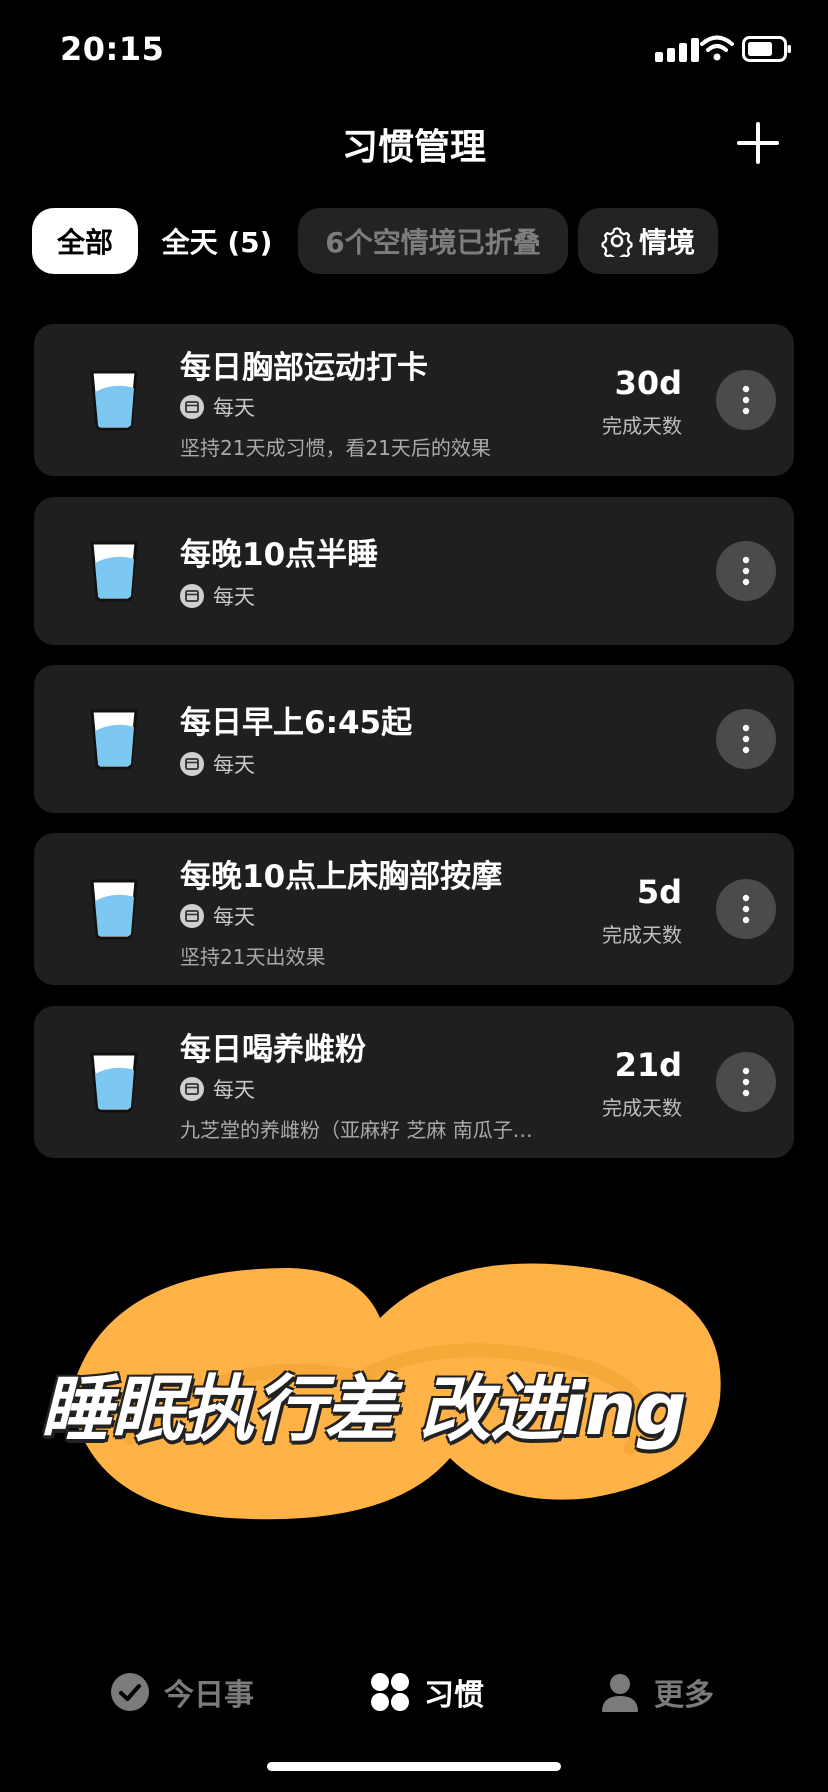 The height and width of the screenshot is (1792, 828). I want to click on nav-today-label: 今日事, so click(209, 1695).